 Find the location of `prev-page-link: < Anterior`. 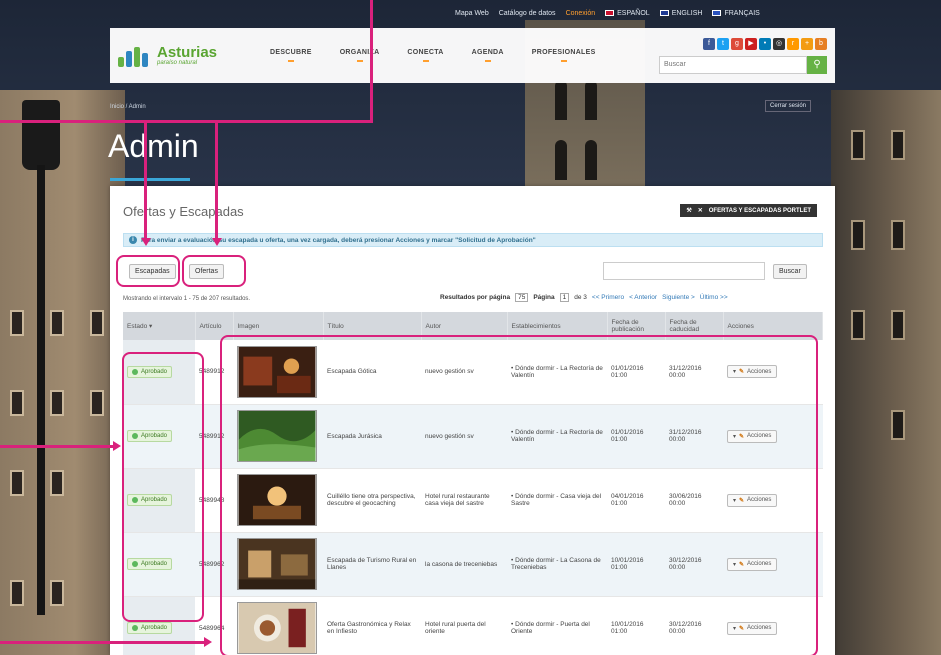

prev-page-link: < Anterior is located at coordinates (643, 297).